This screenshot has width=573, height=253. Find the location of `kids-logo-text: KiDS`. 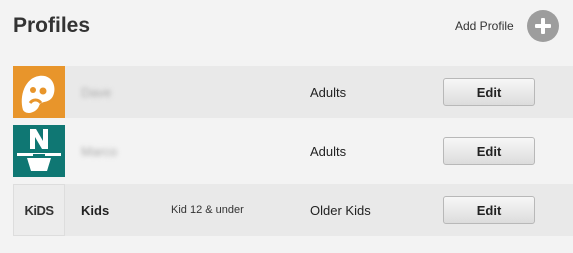

kids-logo-text: KiDS is located at coordinates (39, 210).